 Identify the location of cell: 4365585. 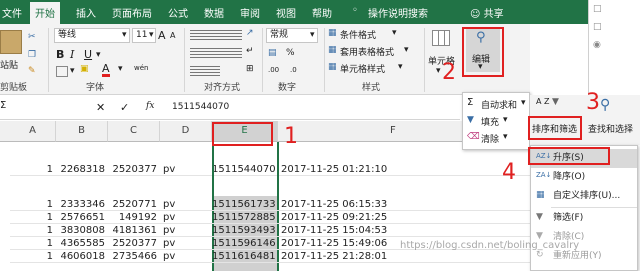
(82, 243).